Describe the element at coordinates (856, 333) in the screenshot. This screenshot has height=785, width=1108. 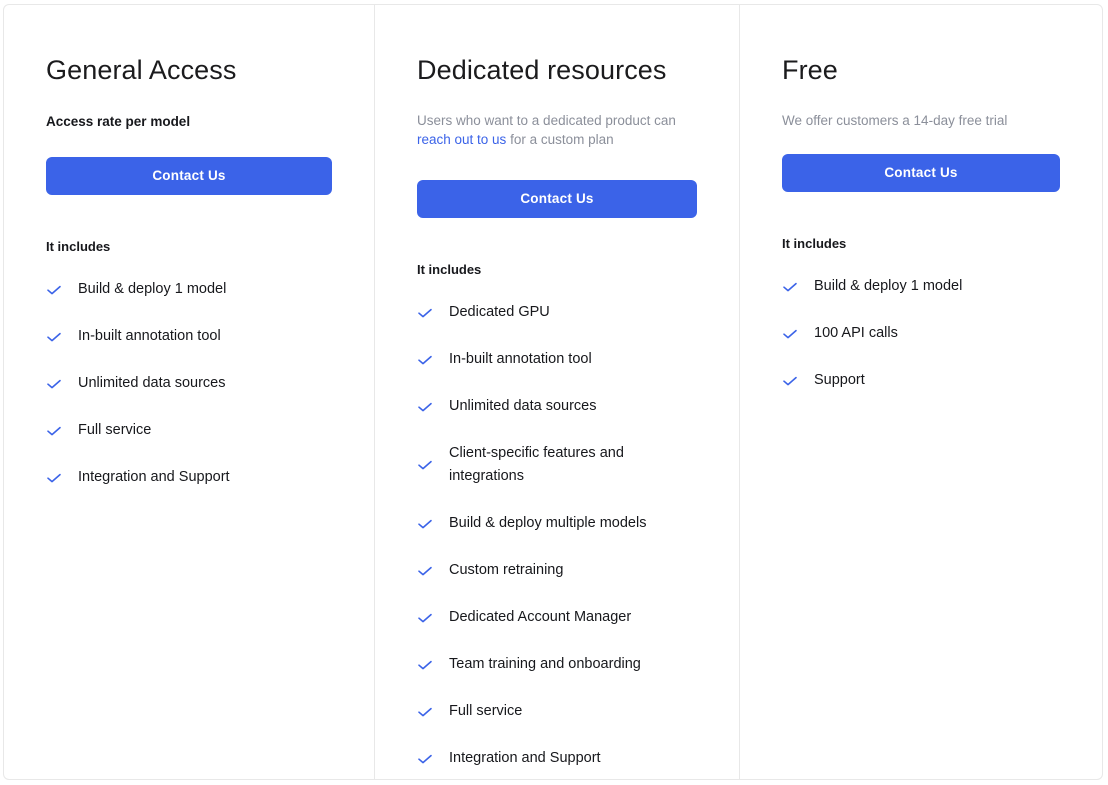
I see `feature-label: 100 API calls` at that location.